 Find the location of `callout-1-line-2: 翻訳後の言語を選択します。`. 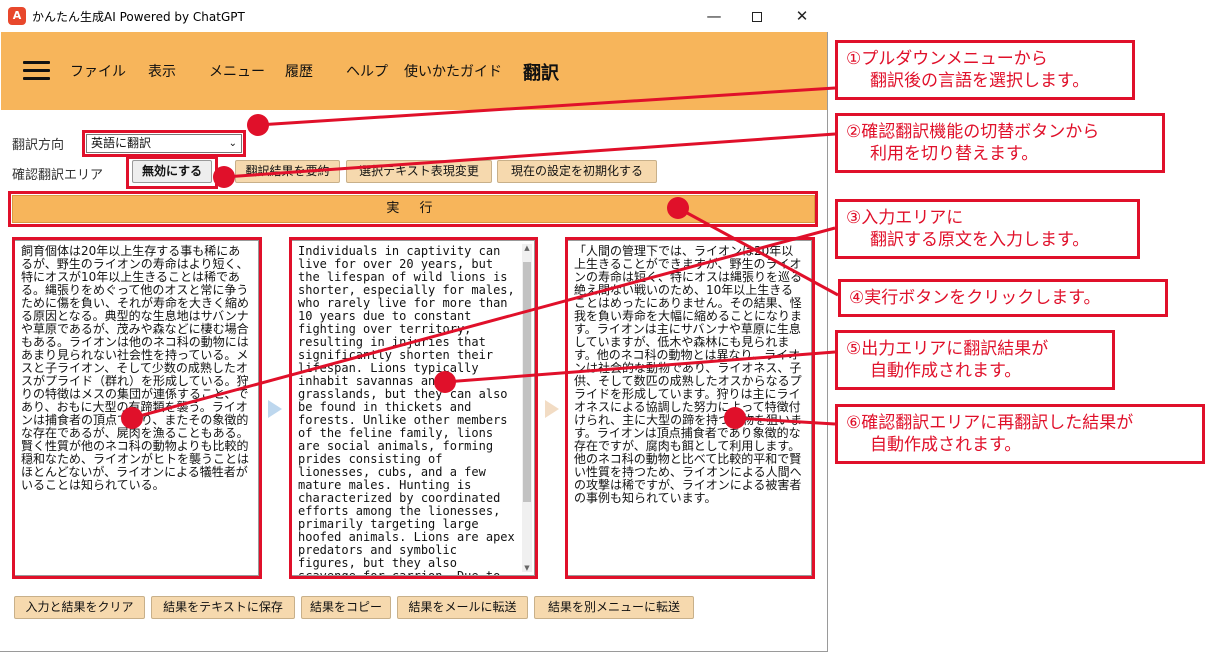

callout-1-line-2: 翻訳後の言語を選択します。 is located at coordinates (980, 81).